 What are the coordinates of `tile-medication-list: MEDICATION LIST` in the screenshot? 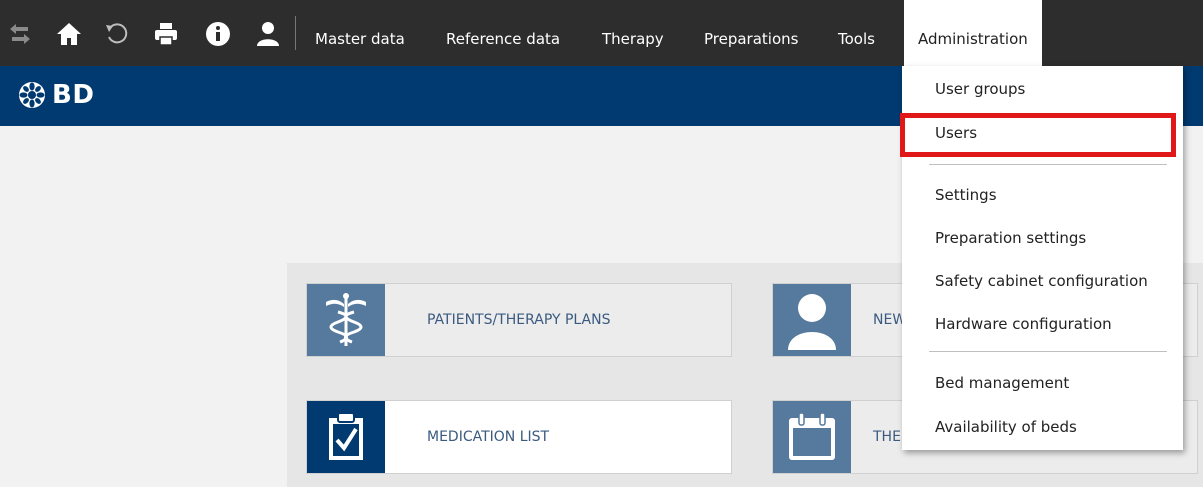 It's located at (519, 437).